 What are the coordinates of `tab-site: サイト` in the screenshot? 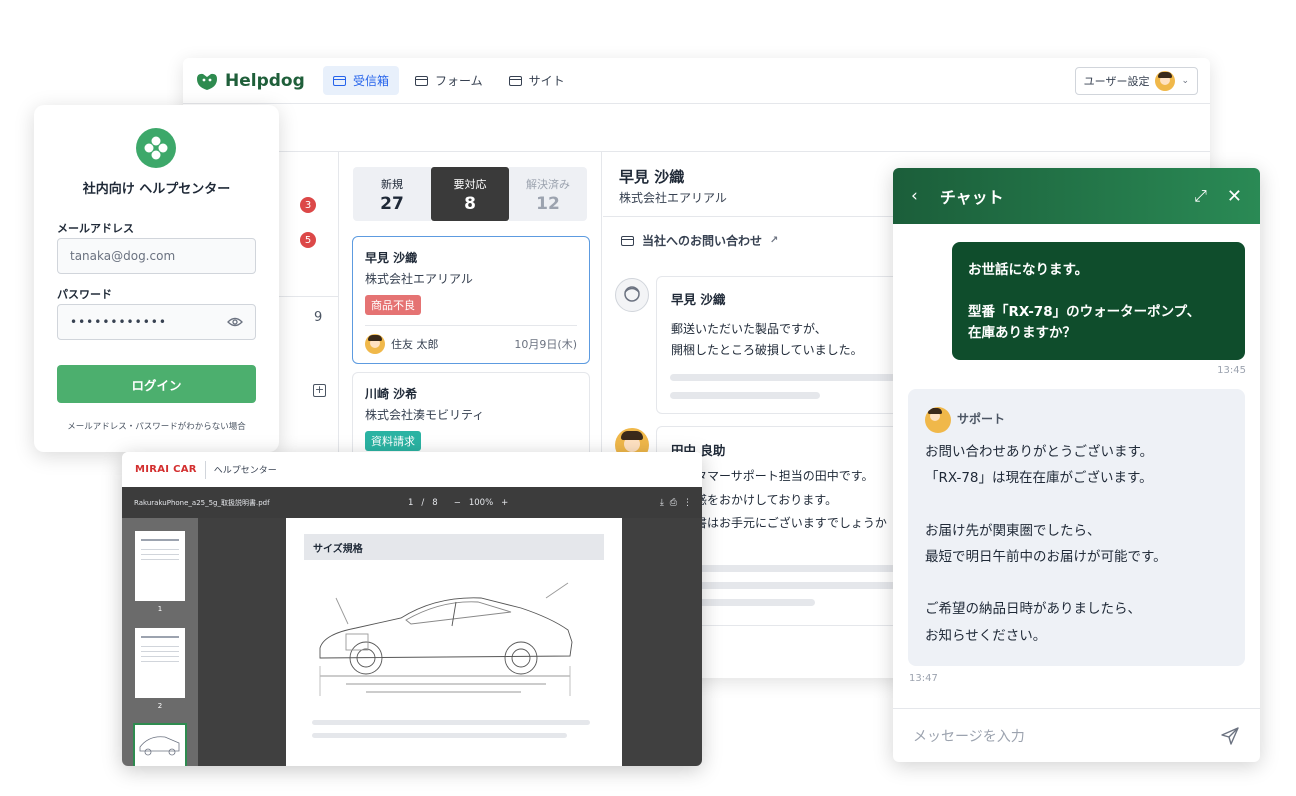 It's located at (537, 80).